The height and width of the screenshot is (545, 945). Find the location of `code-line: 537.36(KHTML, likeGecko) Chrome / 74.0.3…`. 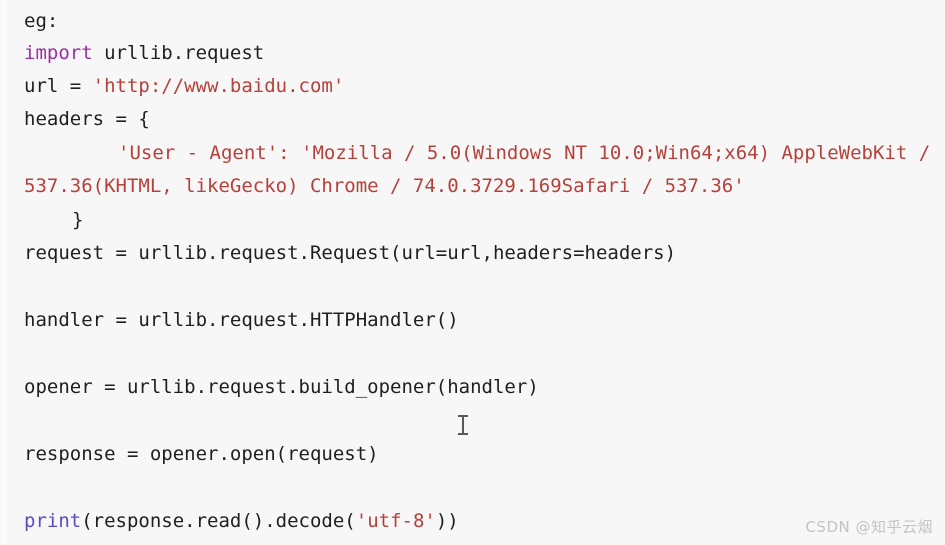

code-line: 537.36(KHTML, likeGecko) Chrome / 74.0.3… is located at coordinates (384, 186).